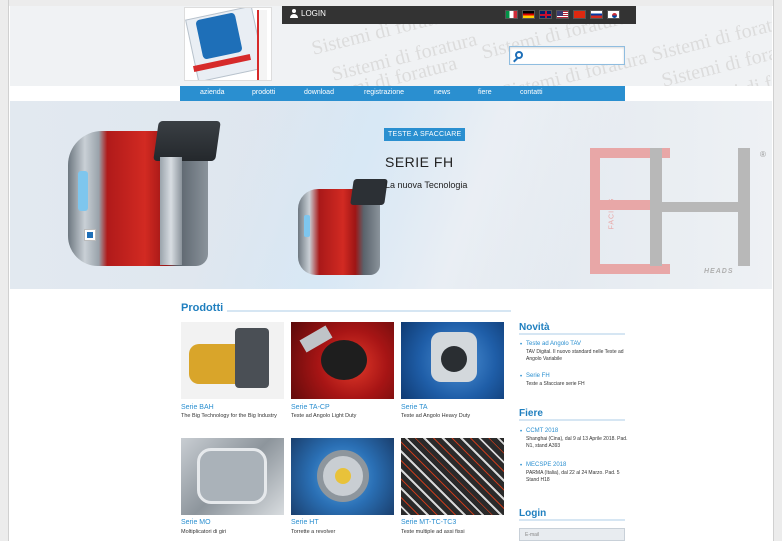  Describe the element at coordinates (414, 407) in the screenshot. I see `product-title: Serie TA` at that location.